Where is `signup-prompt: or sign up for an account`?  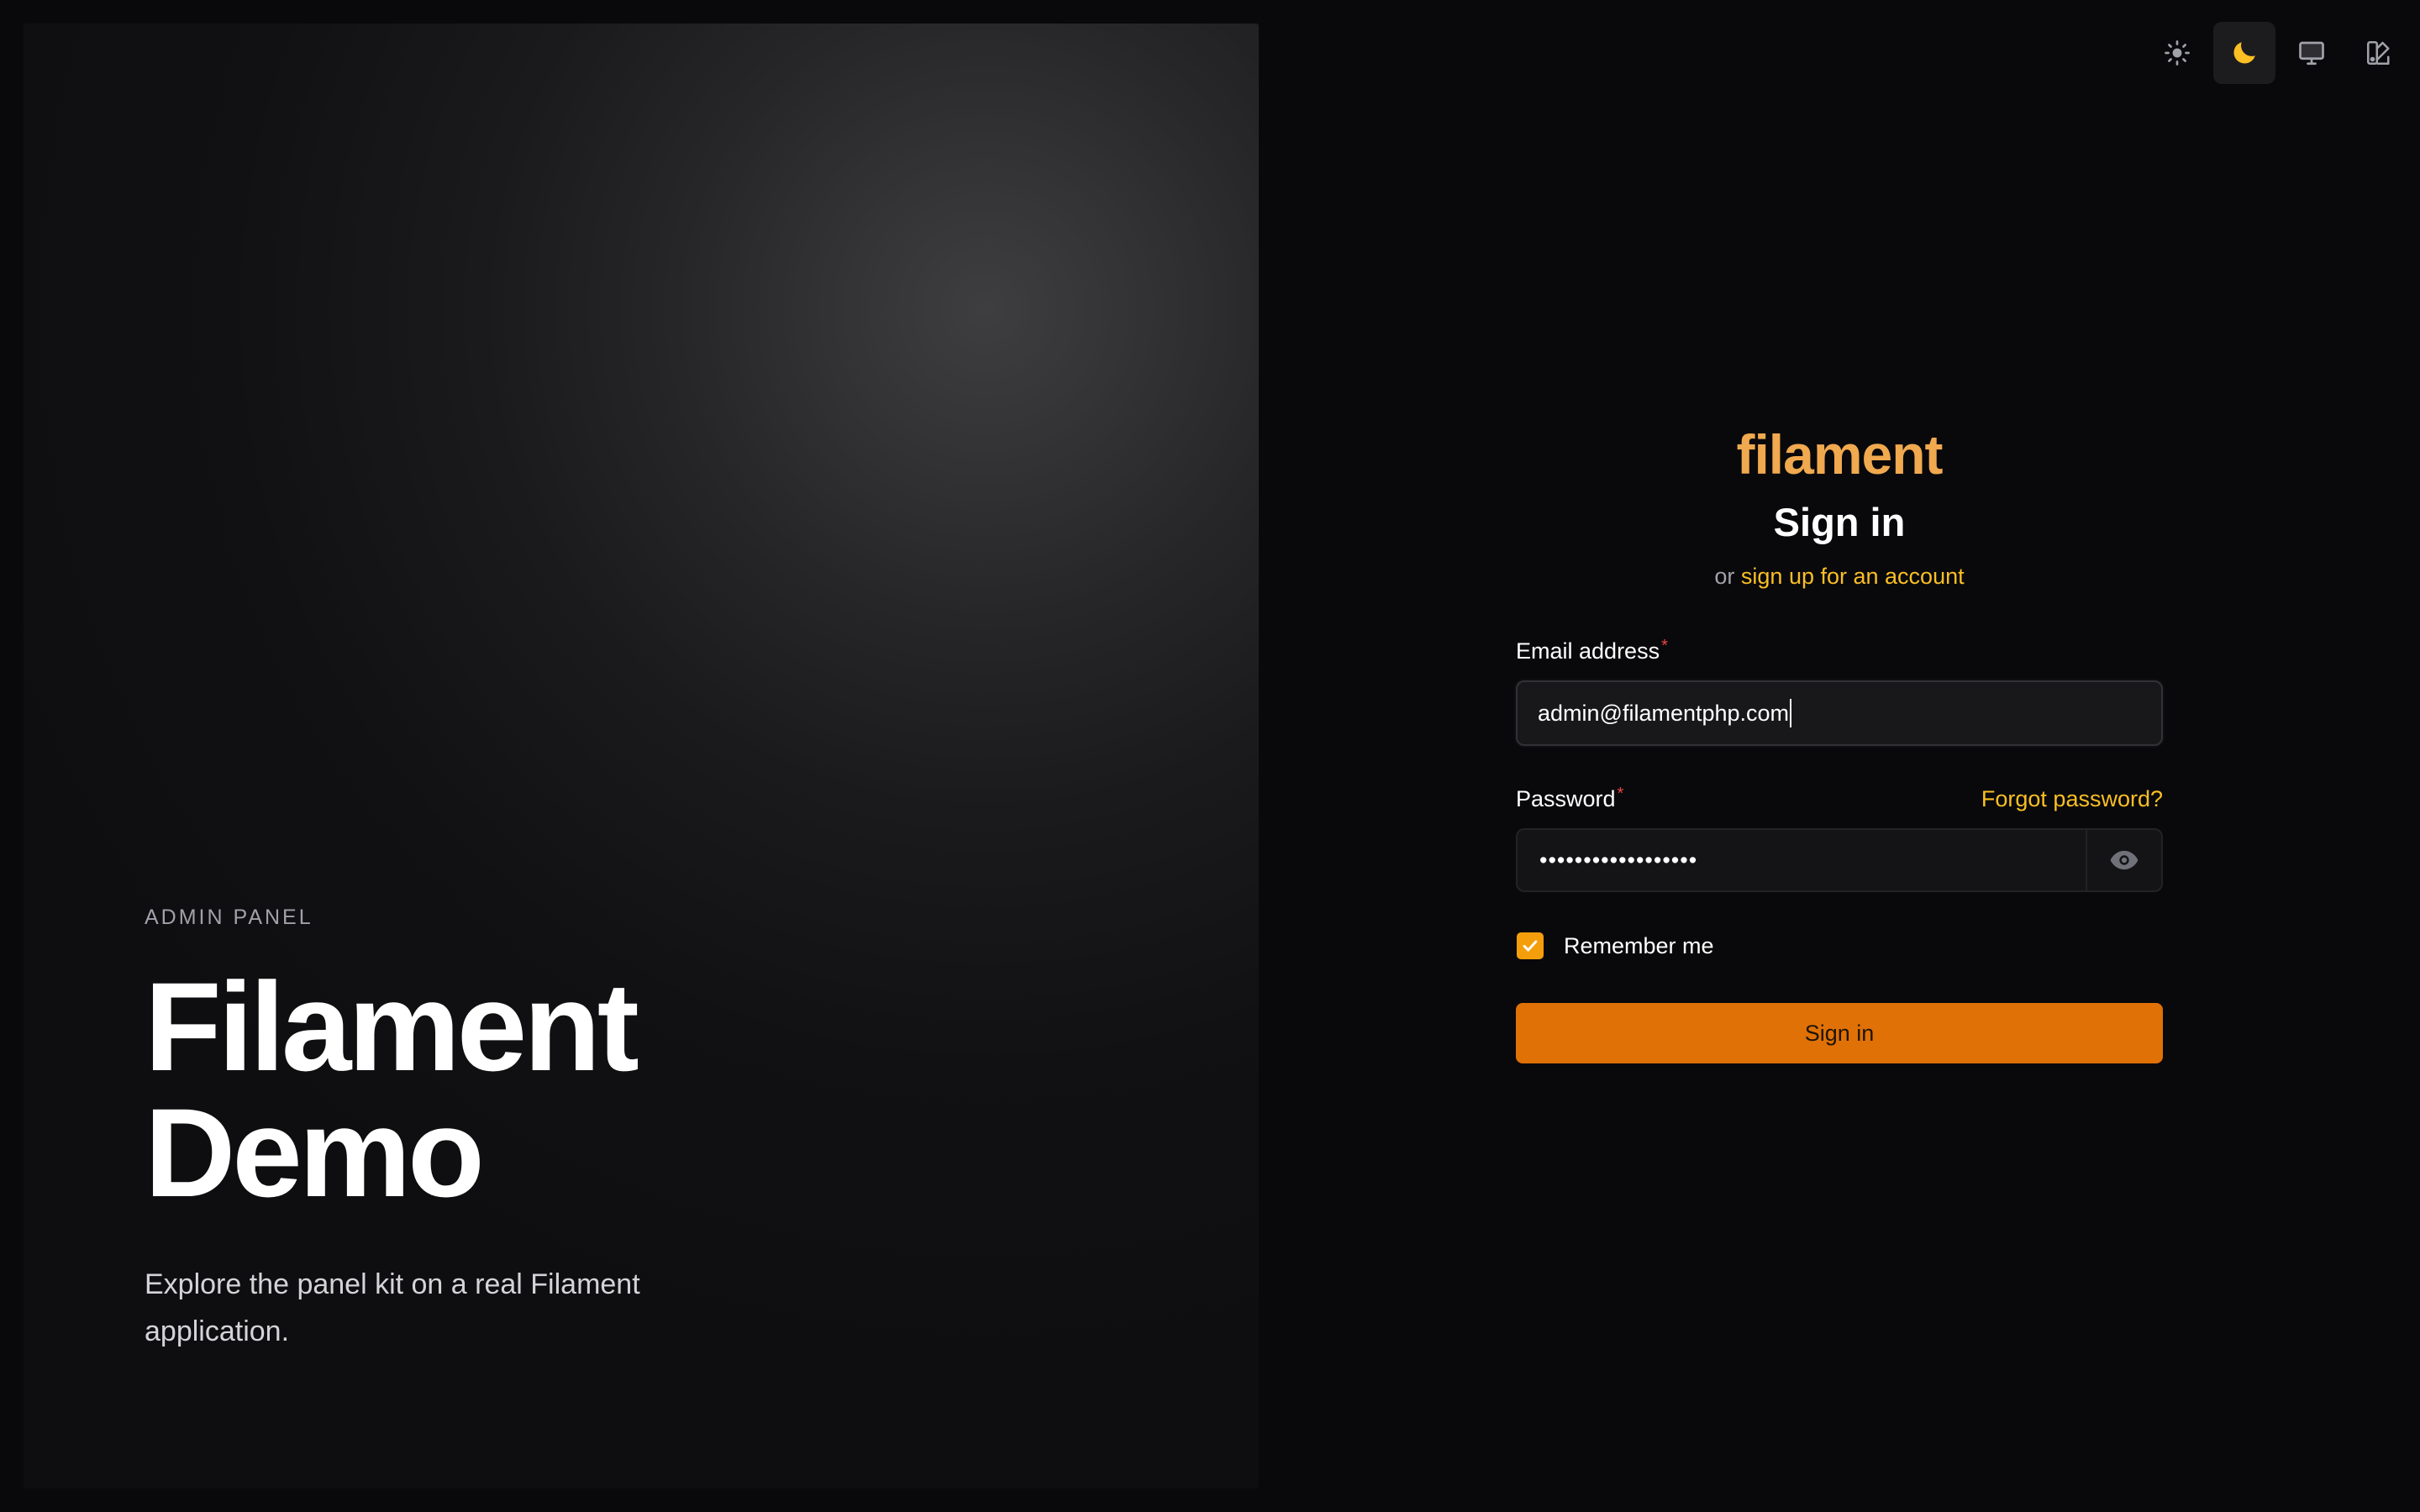 signup-prompt: or sign up for an account is located at coordinates (1840, 576).